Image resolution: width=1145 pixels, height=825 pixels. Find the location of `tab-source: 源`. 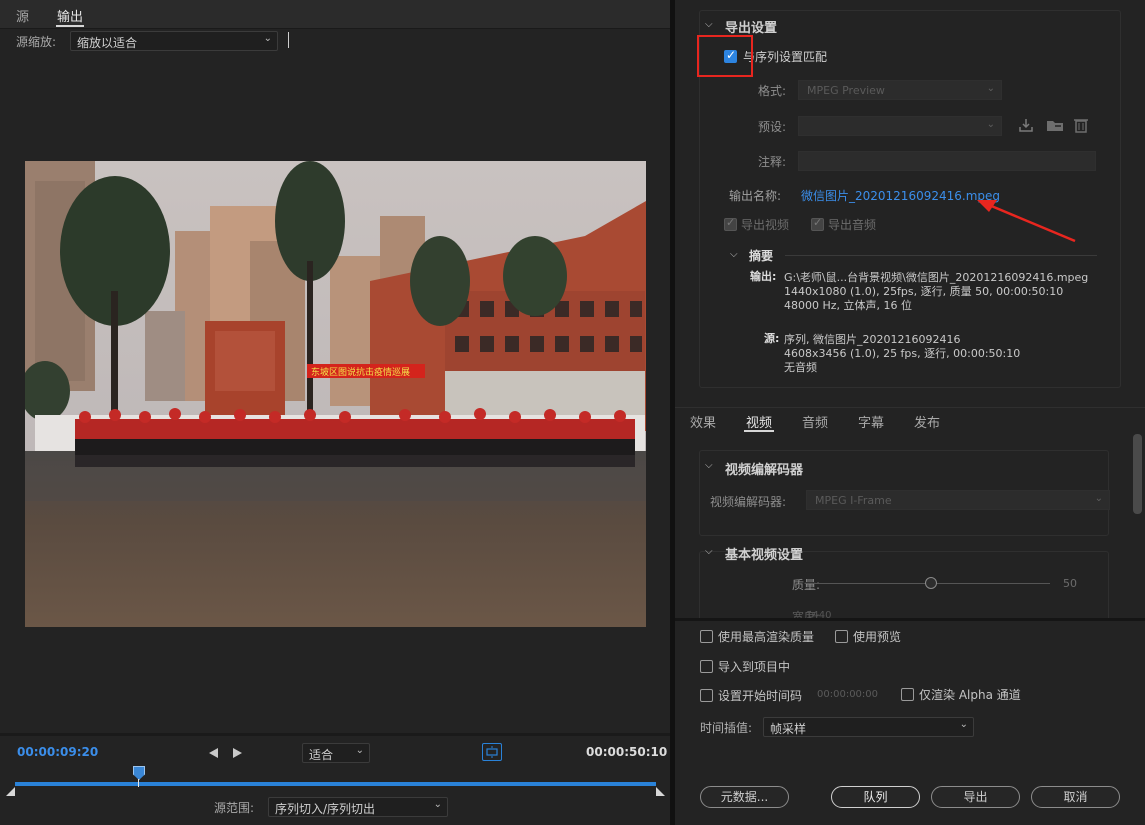

tab-source: 源 is located at coordinates (22, 15).